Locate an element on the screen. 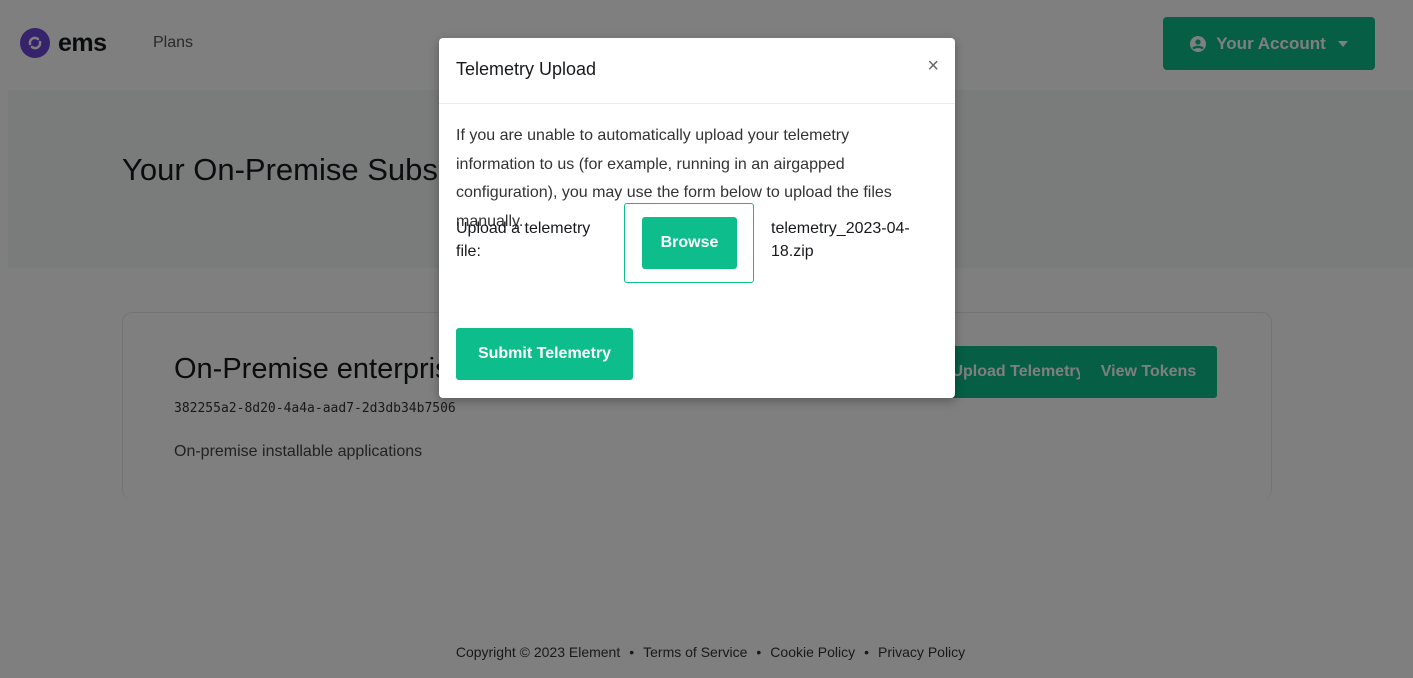 The image size is (1413, 678). dialog-title: Telemetry Upload is located at coordinates (526, 69).